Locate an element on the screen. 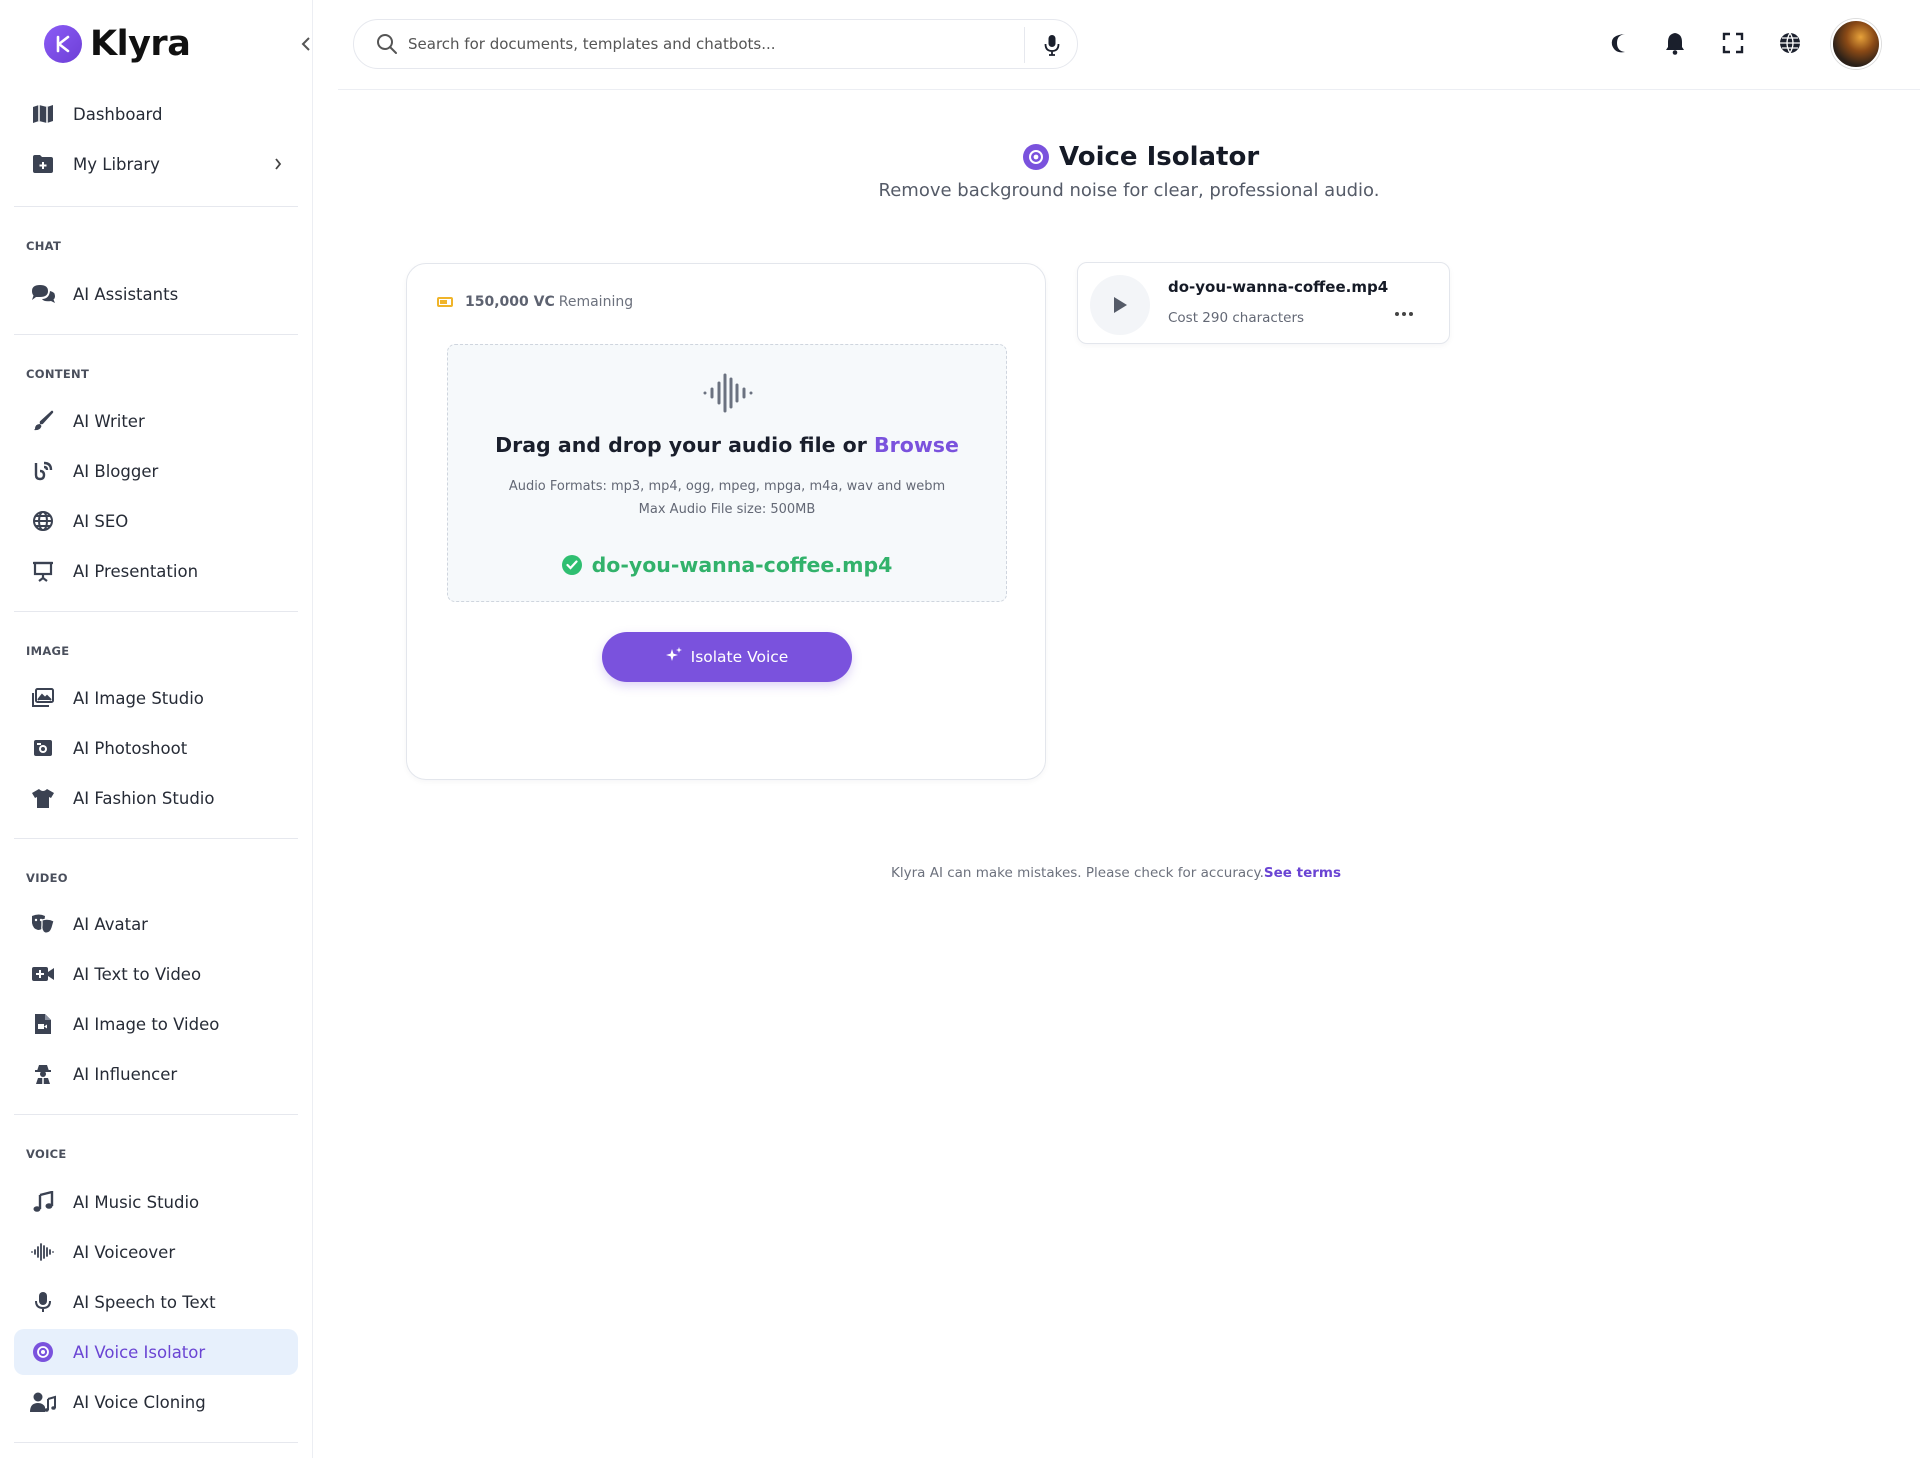  more-options-icon is located at coordinates (1404, 314).